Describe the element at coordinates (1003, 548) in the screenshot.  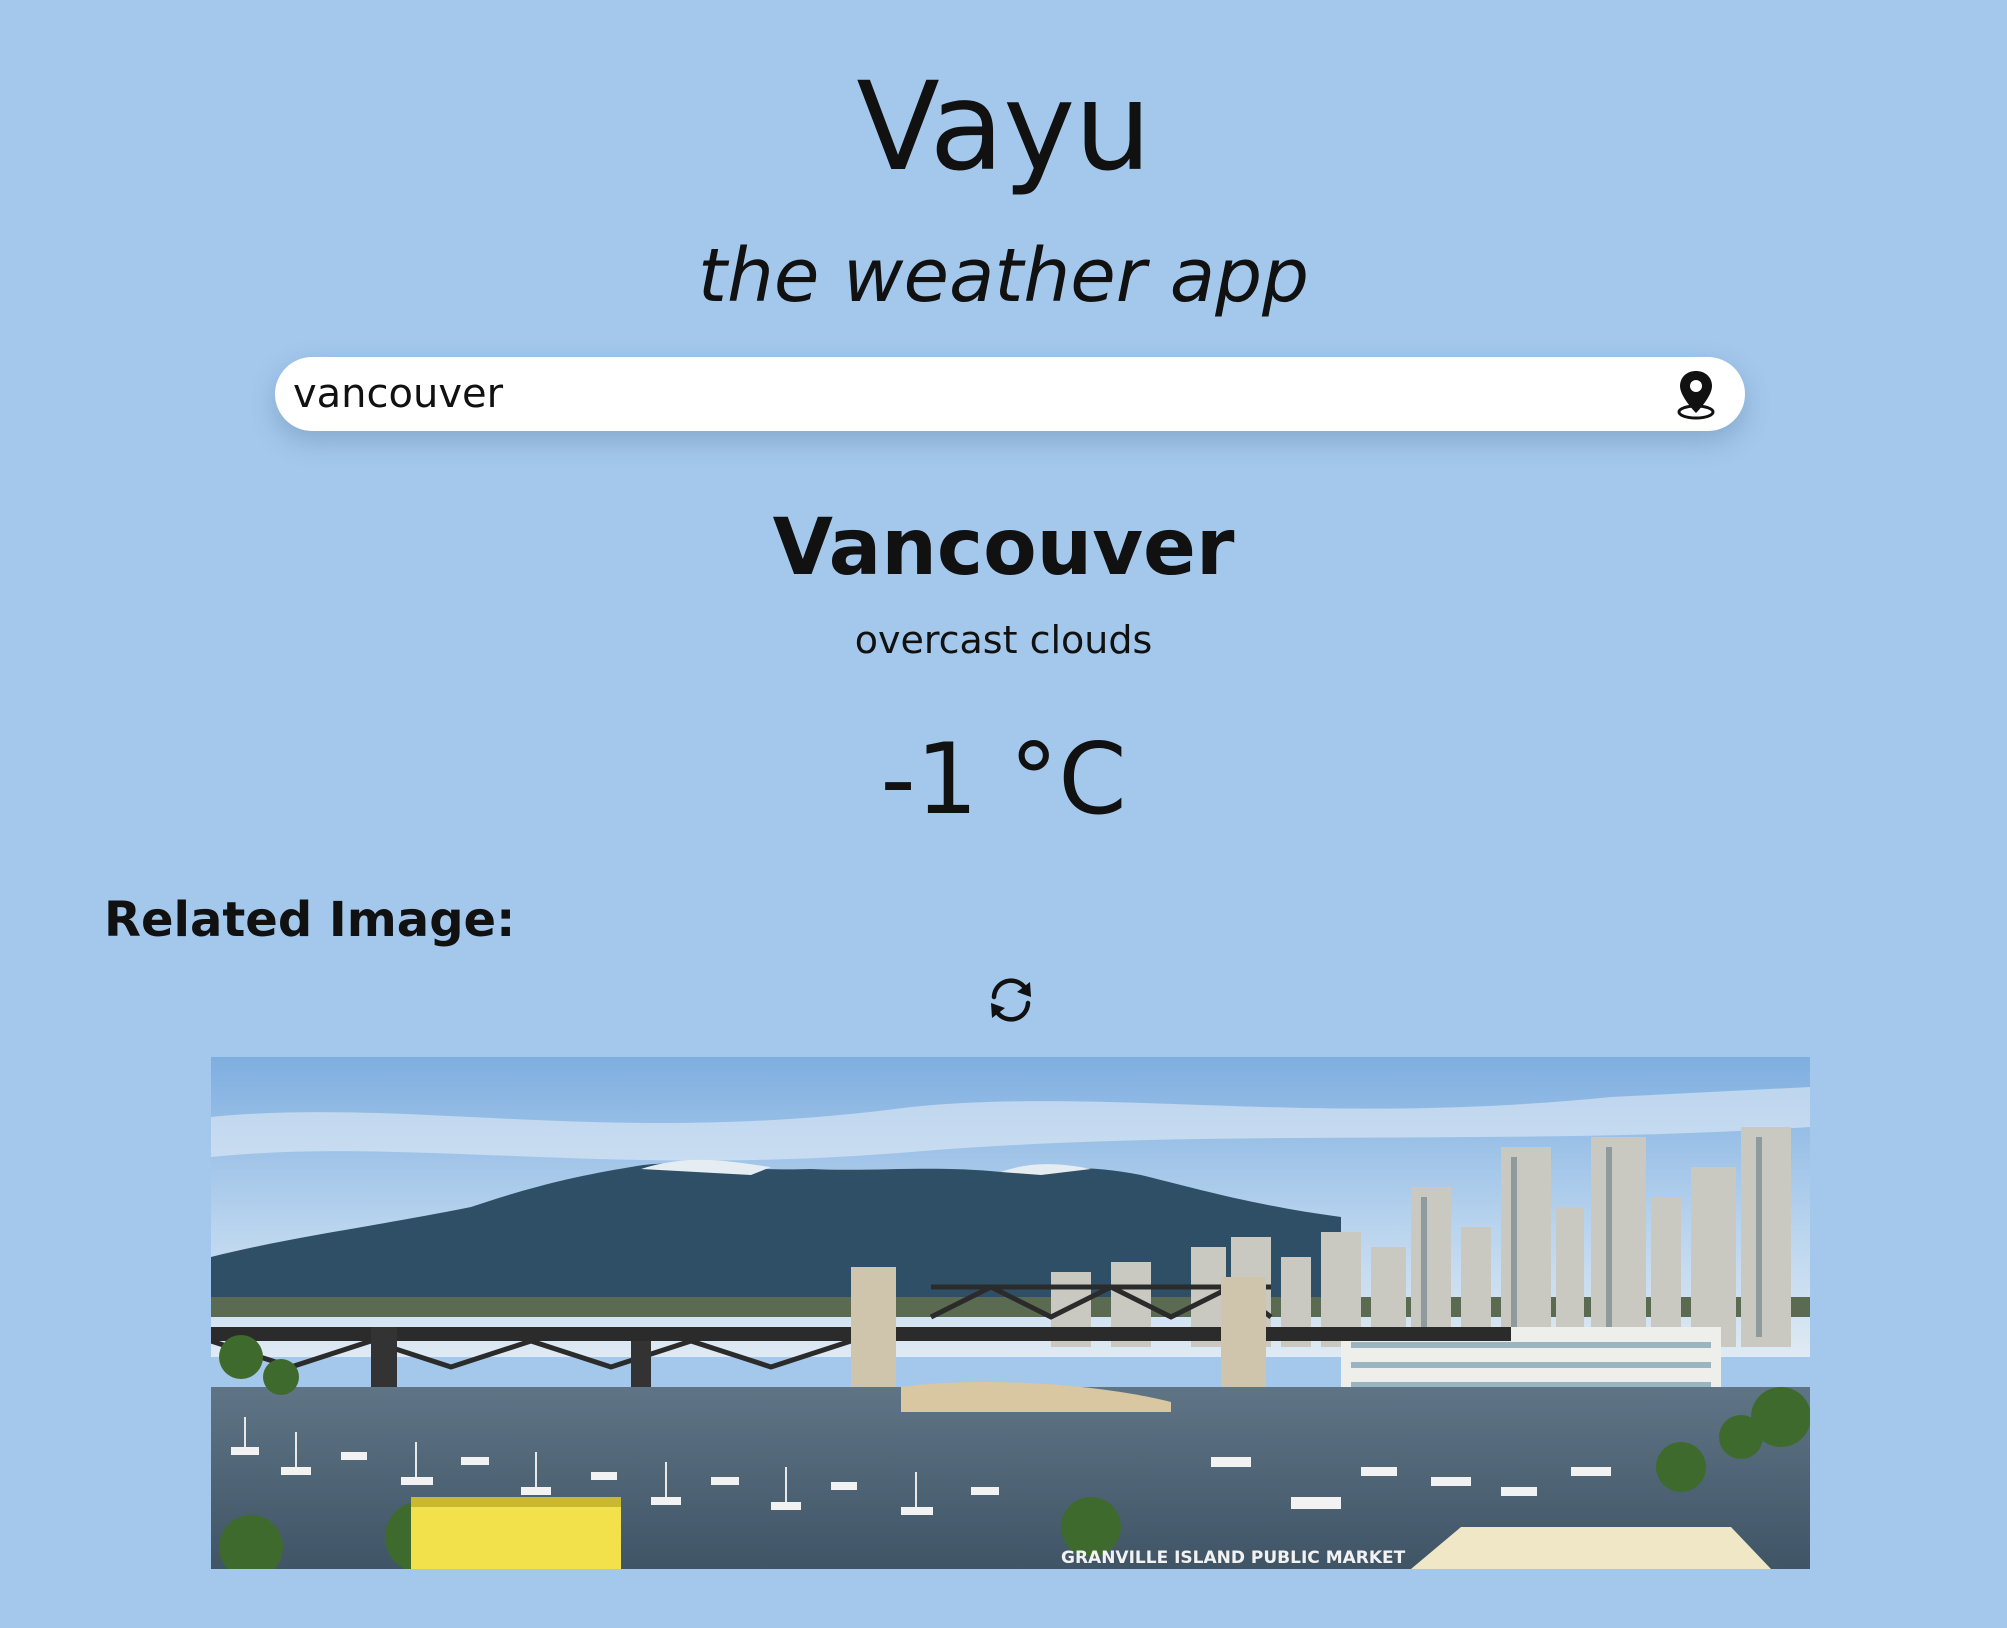
I see `city-name: Vancouver` at that location.